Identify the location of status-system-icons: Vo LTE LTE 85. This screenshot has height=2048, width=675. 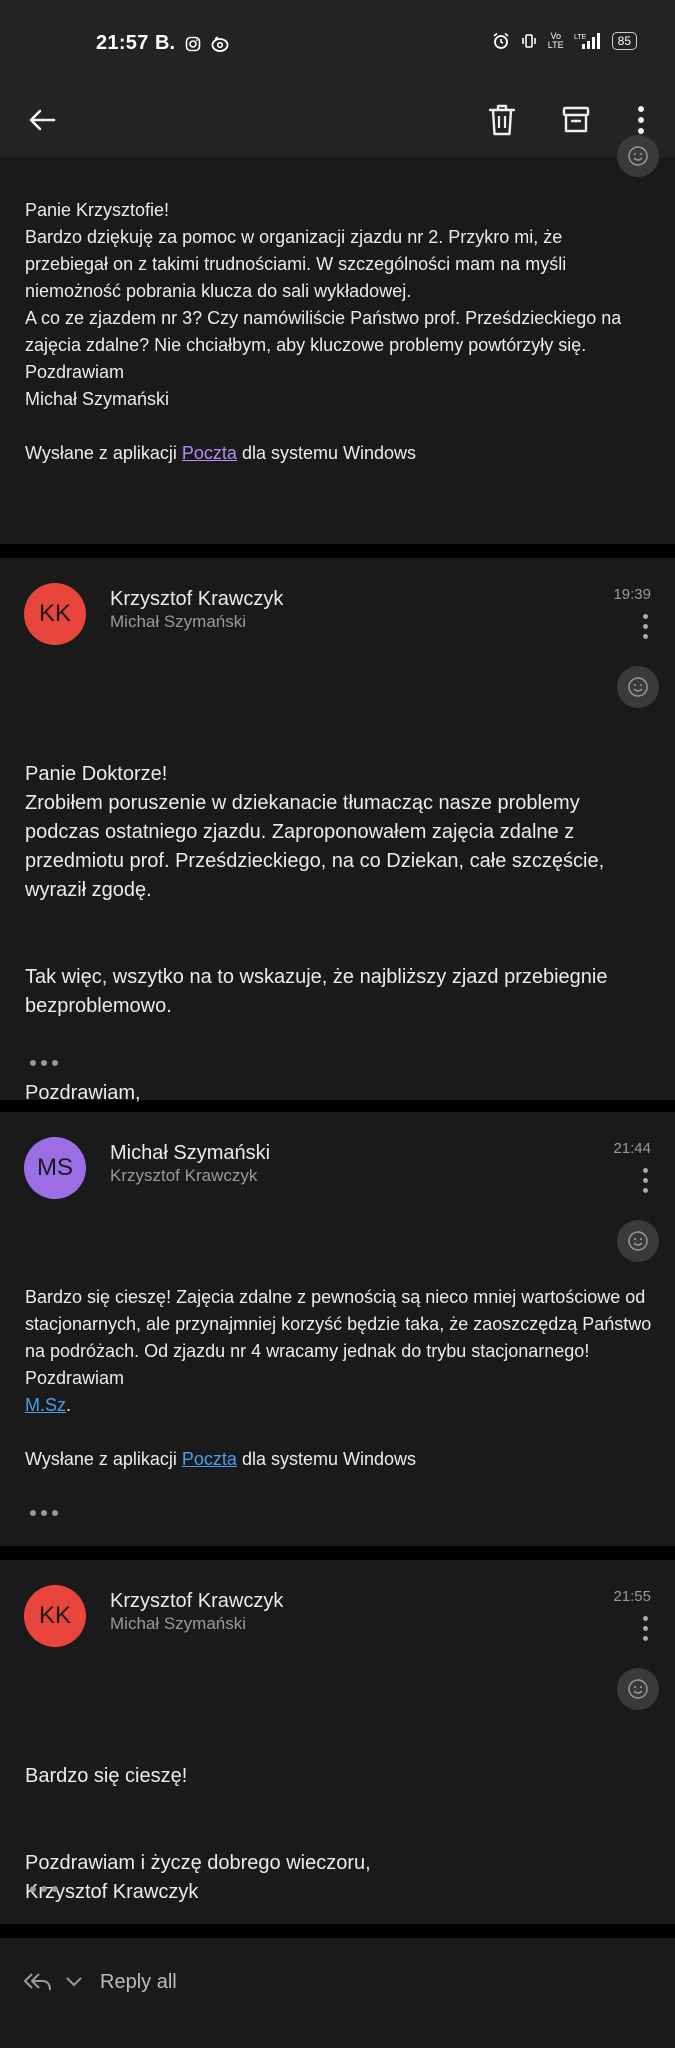
(564, 41).